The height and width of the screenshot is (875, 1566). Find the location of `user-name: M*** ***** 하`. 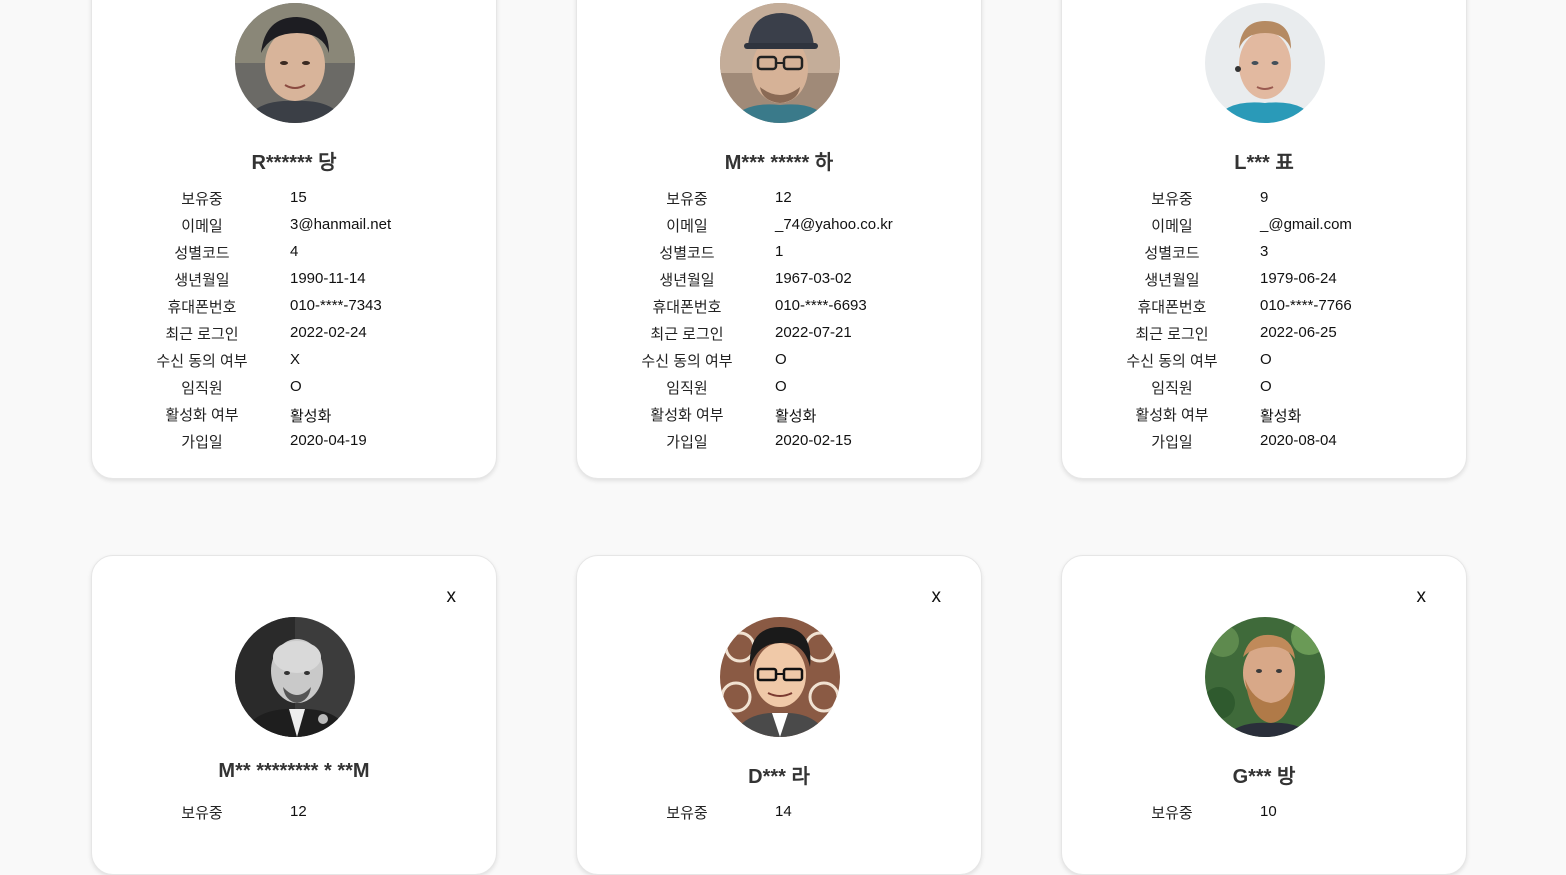

user-name: M*** ***** 하 is located at coordinates (779, 163).